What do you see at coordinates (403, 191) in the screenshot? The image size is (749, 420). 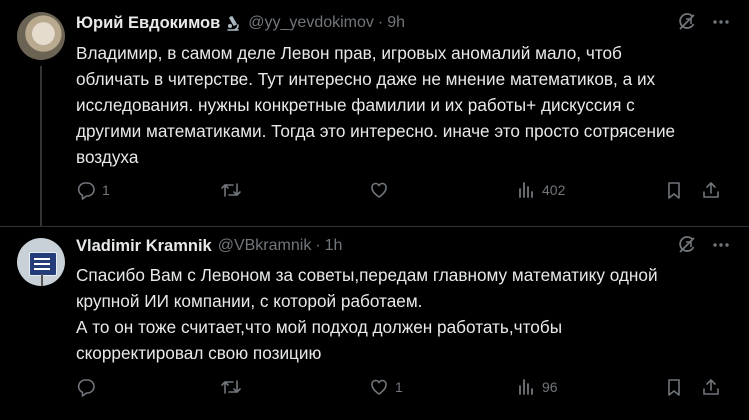 I see `tweet-actions: 1 402` at bounding box center [403, 191].